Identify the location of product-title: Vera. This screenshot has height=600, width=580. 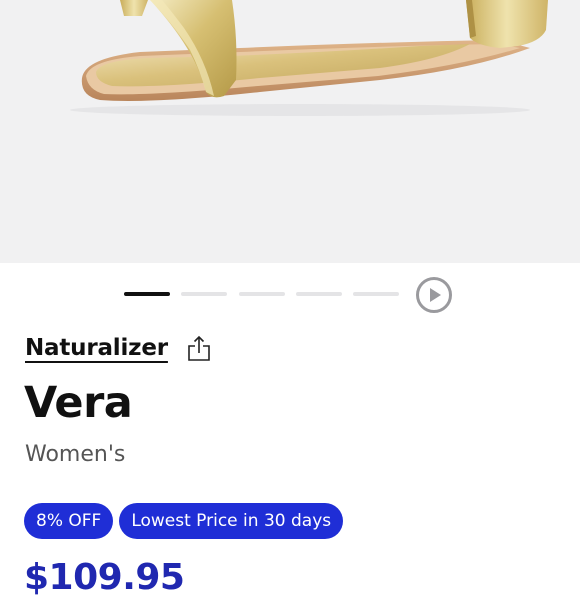
(78, 403).